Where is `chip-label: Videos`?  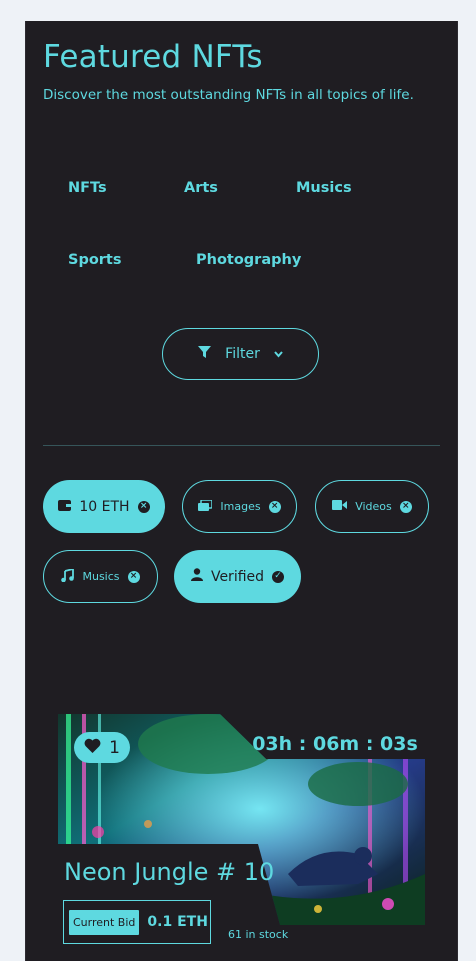 chip-label: Videos is located at coordinates (373, 506).